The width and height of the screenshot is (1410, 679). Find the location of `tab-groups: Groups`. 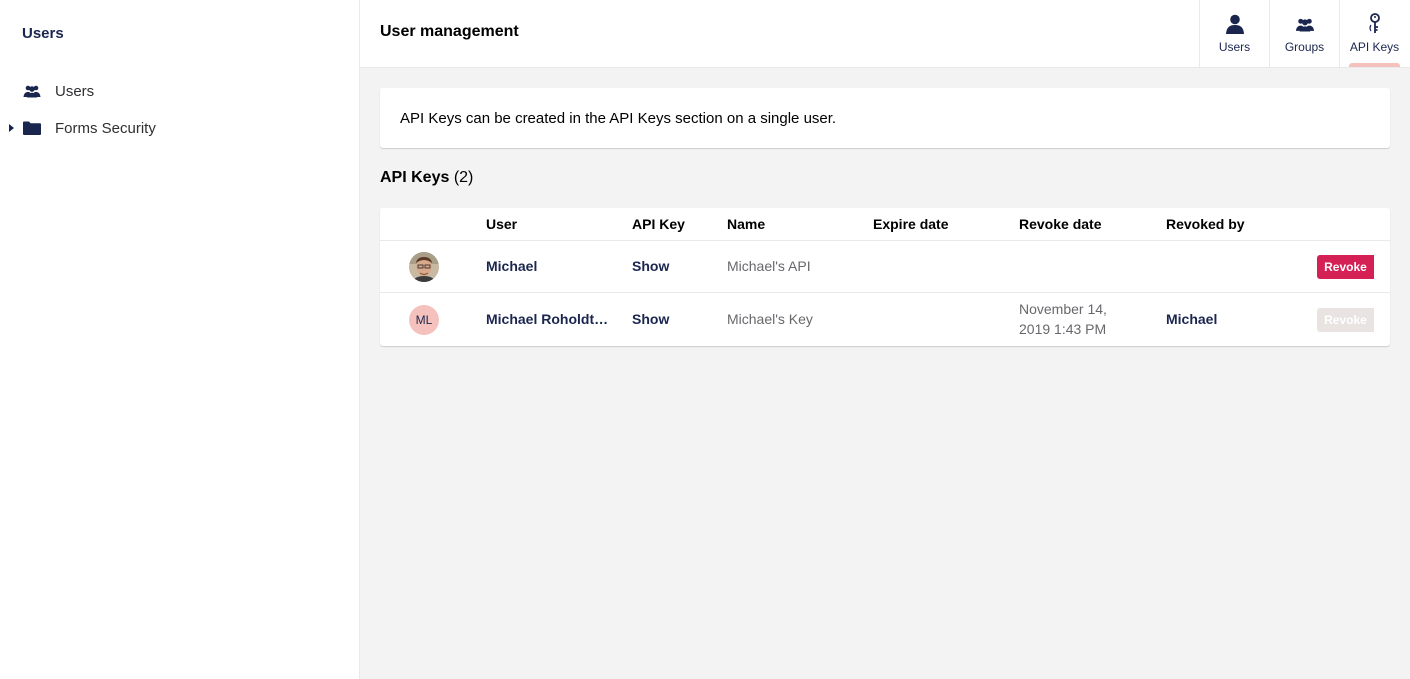

tab-groups: Groups is located at coordinates (1304, 33).